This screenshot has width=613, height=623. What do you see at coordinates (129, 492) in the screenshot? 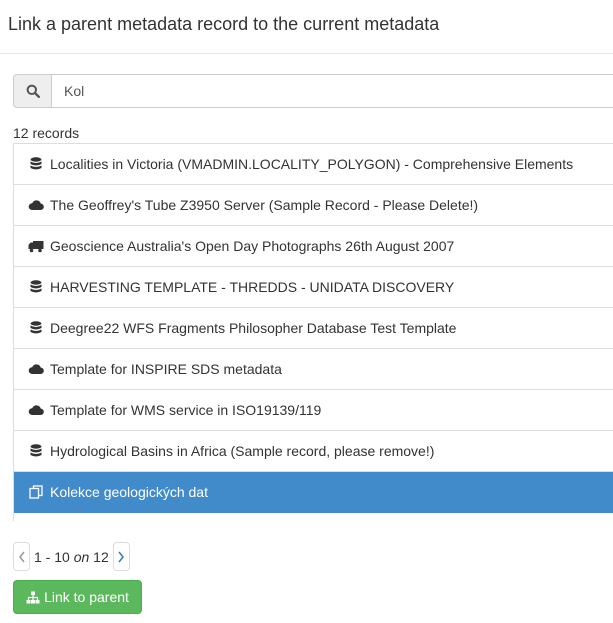
I see `list-item-label: Kolekce geologických dat` at bounding box center [129, 492].